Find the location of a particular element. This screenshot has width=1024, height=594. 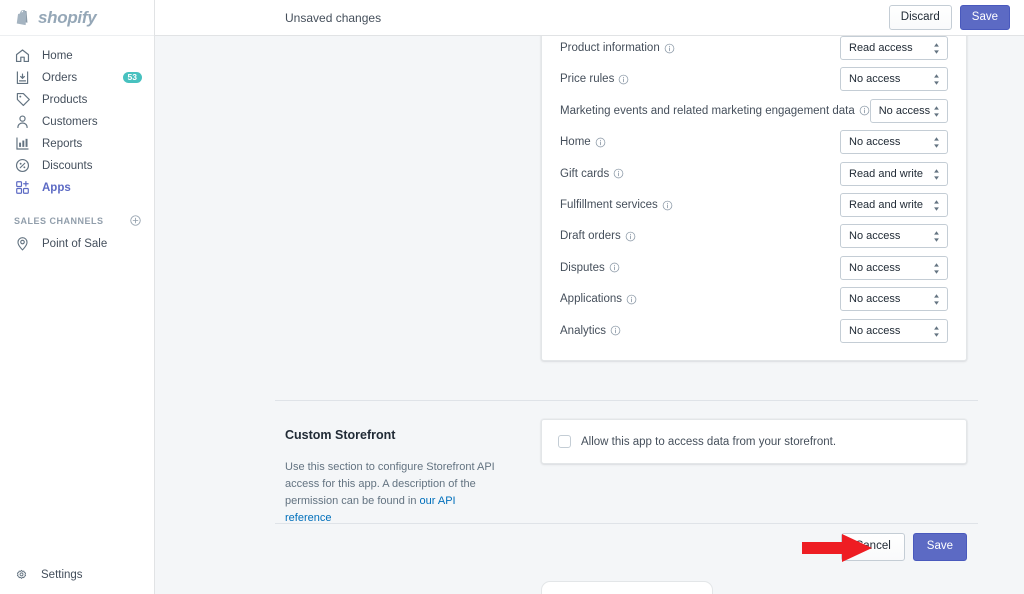

permission-row: Analytics No access is located at coordinates (754, 330).